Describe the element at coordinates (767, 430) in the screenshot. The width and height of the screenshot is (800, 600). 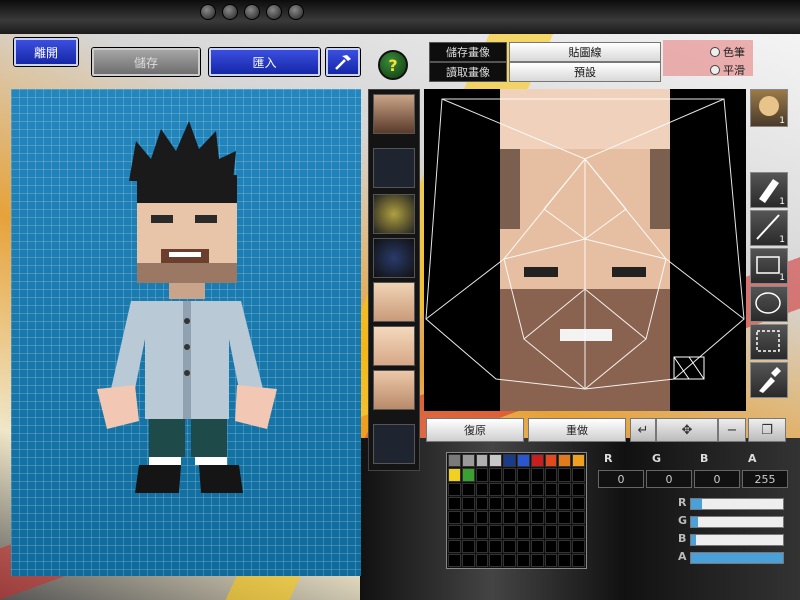
I see `layers-button: ❐` at that location.